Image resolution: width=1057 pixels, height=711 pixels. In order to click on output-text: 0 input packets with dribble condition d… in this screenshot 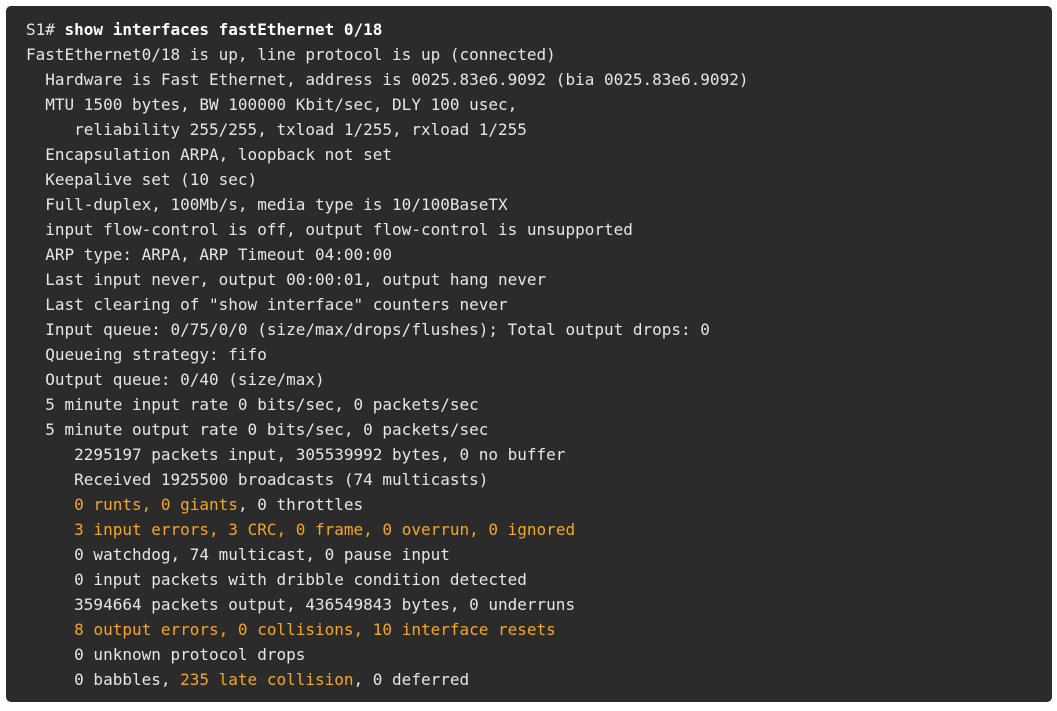, I will do `click(276, 579)`.